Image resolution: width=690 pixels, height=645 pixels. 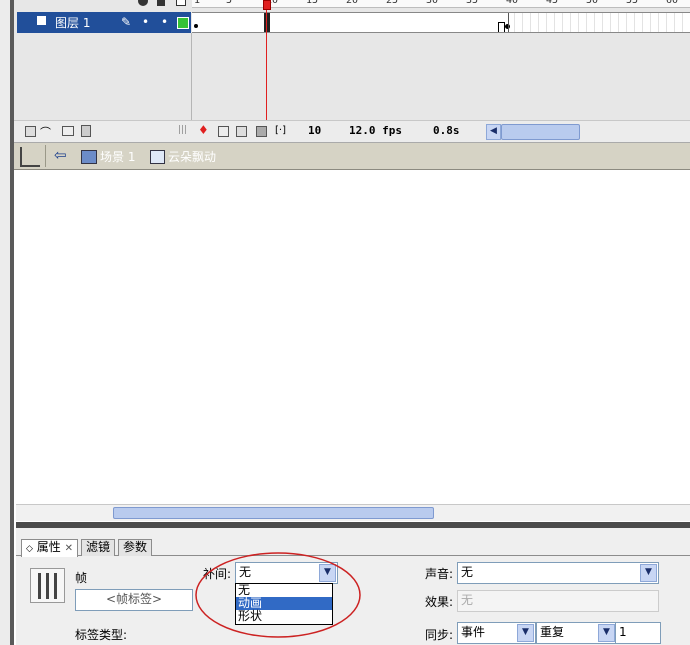 I want to click on ruler-number: 20, so click(x=352, y=3).